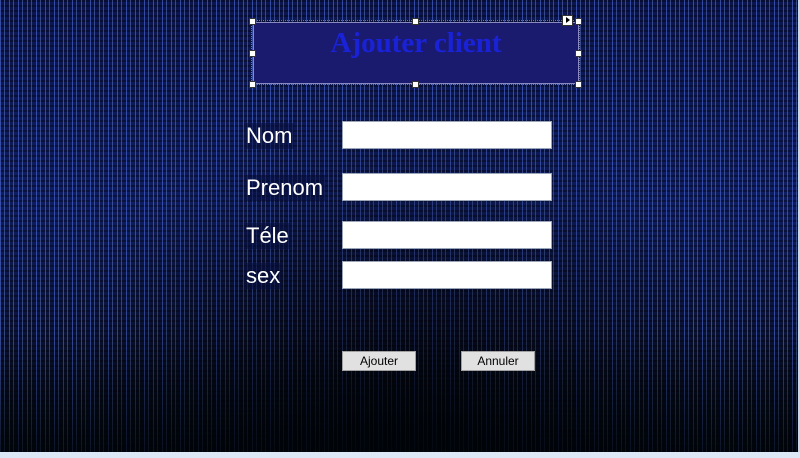 Image resolution: width=800 pixels, height=458 pixels. Describe the element at coordinates (498, 361) in the screenshot. I see `cancel-button: Annuler` at that location.